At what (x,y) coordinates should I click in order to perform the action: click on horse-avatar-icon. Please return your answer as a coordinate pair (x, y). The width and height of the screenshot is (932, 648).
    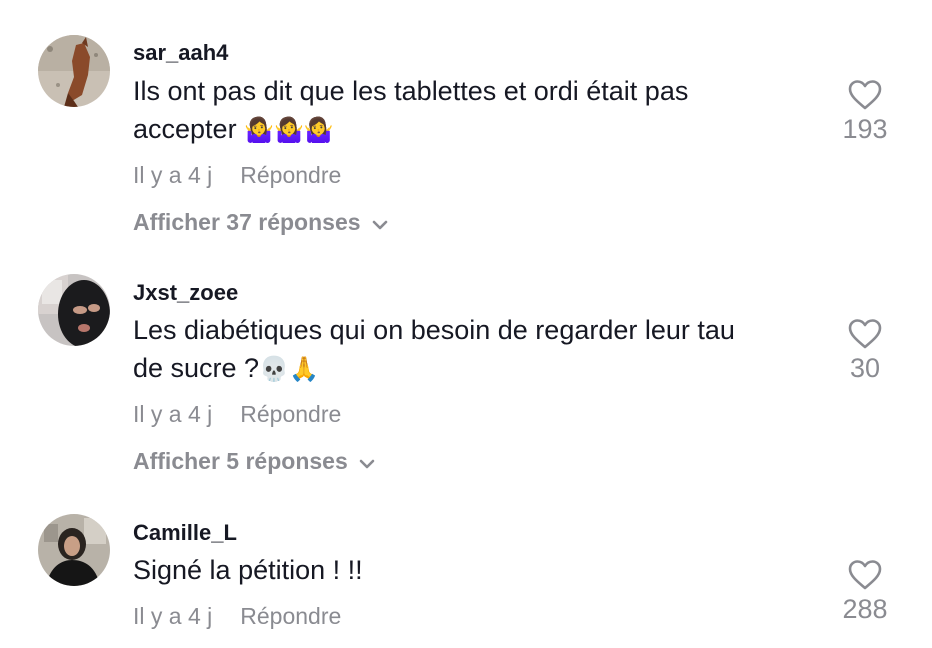
    Looking at the image, I should click on (74, 71).